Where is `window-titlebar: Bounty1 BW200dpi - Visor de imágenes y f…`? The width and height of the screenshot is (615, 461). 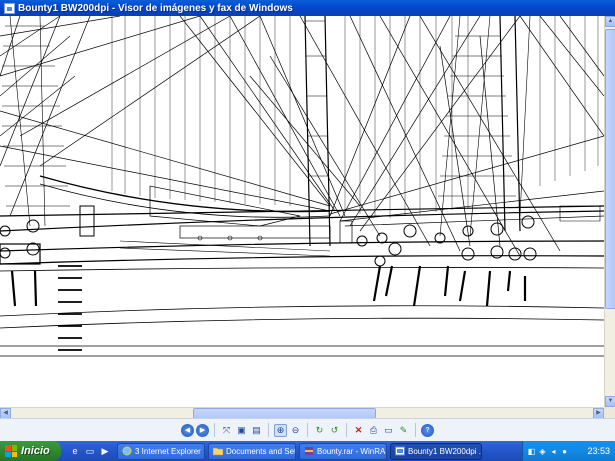
window-titlebar: Bounty1 BW200dpi - Visor de imágenes y f… is located at coordinates (307, 8).